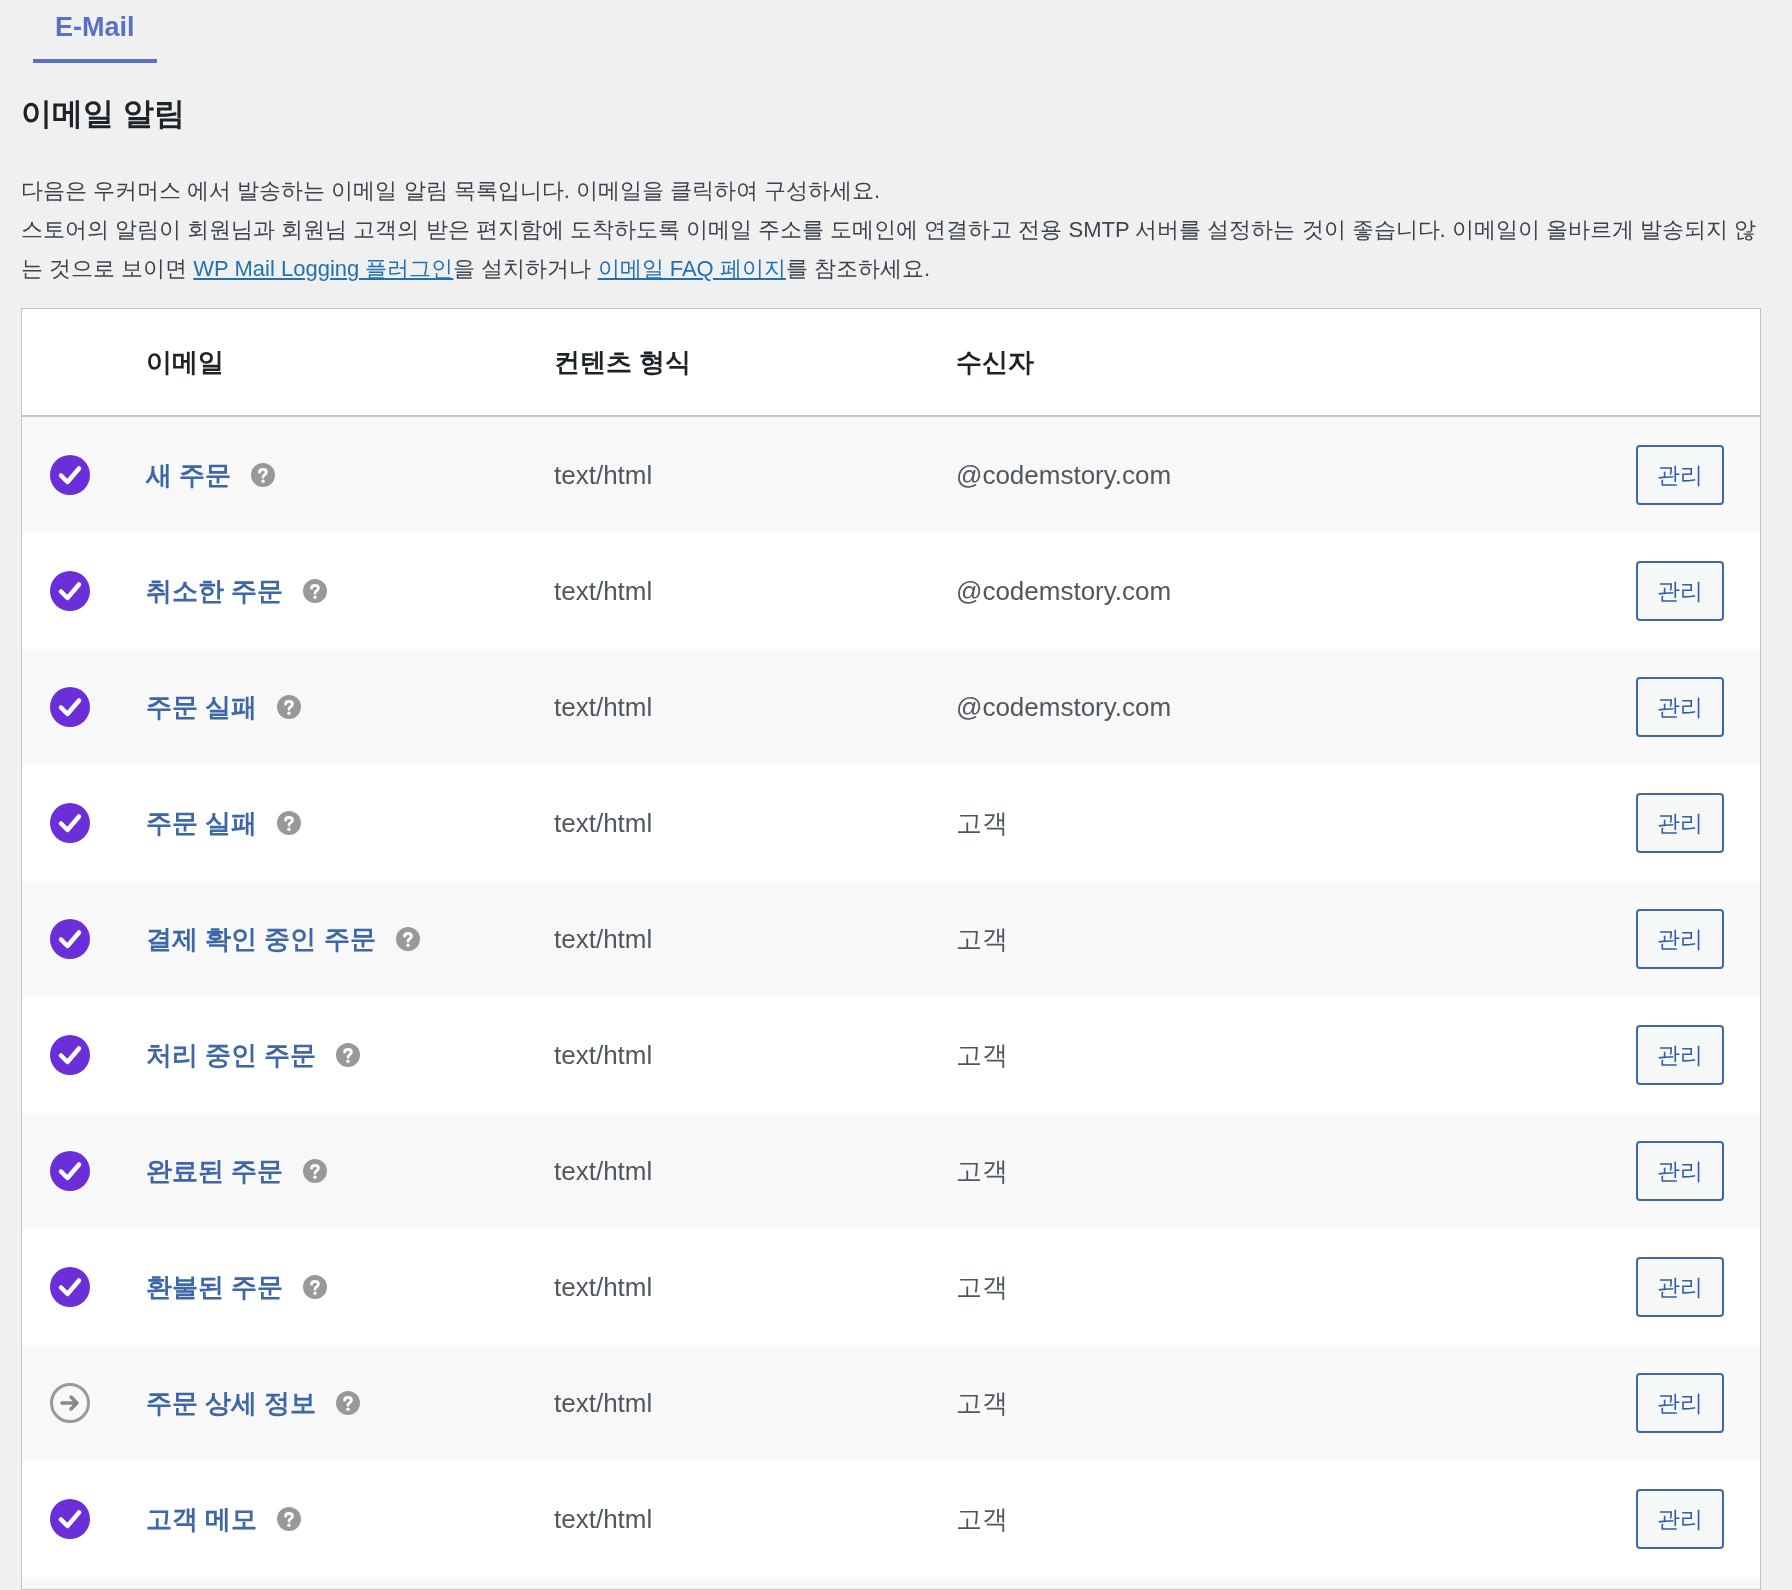 The image size is (1792, 1590). Describe the element at coordinates (103, 114) in the screenshot. I see `page-heading: 이메일 알림` at that location.